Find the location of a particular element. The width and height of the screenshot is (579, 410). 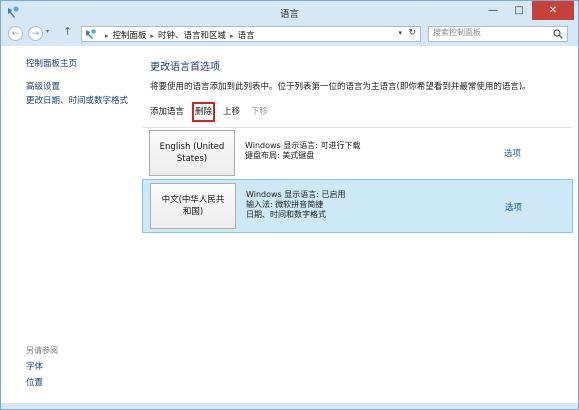

language-name-line2: States) is located at coordinates (192, 159).